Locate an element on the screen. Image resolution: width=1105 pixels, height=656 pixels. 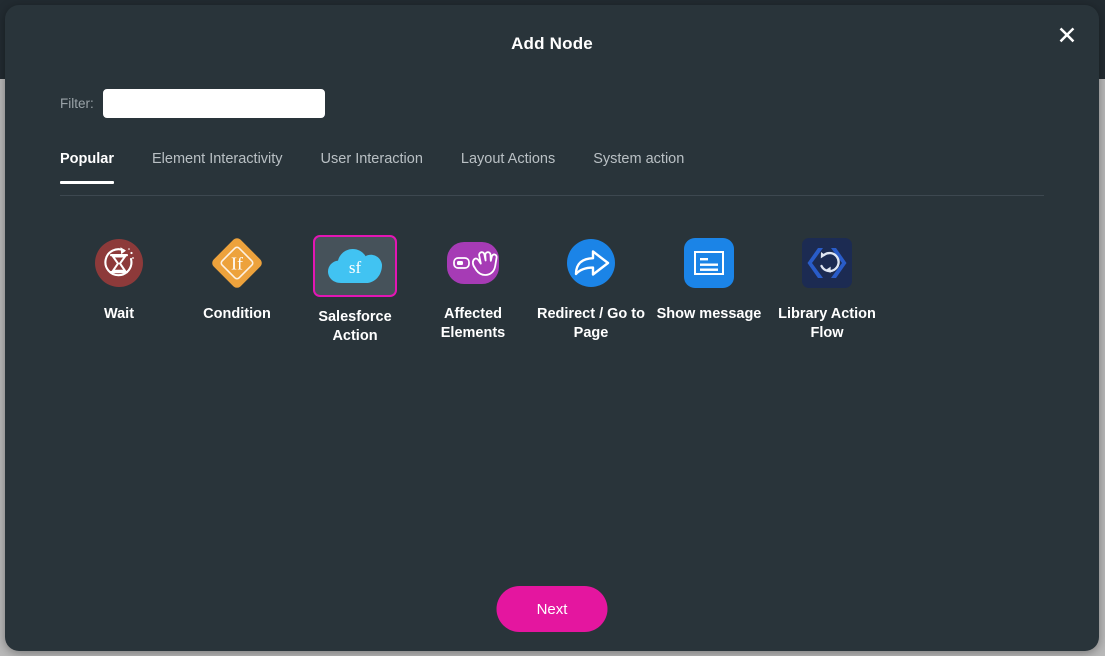
tab-popular: Popular is located at coordinates (87, 167).